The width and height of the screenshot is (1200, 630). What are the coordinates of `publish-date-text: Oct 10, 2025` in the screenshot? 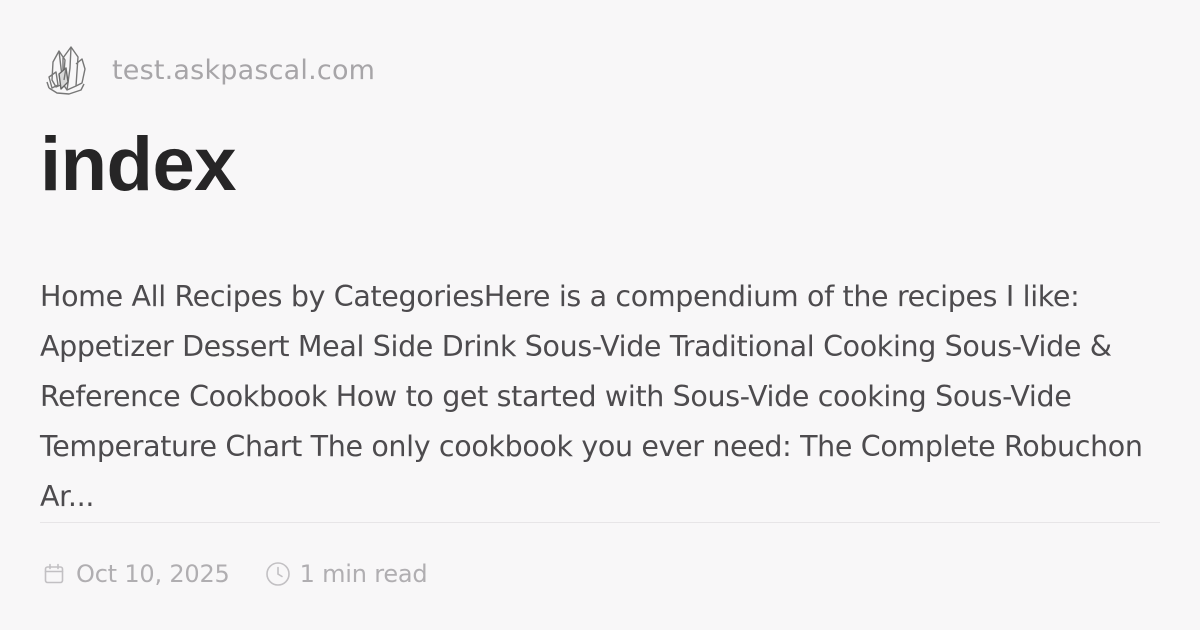 It's located at (153, 574).